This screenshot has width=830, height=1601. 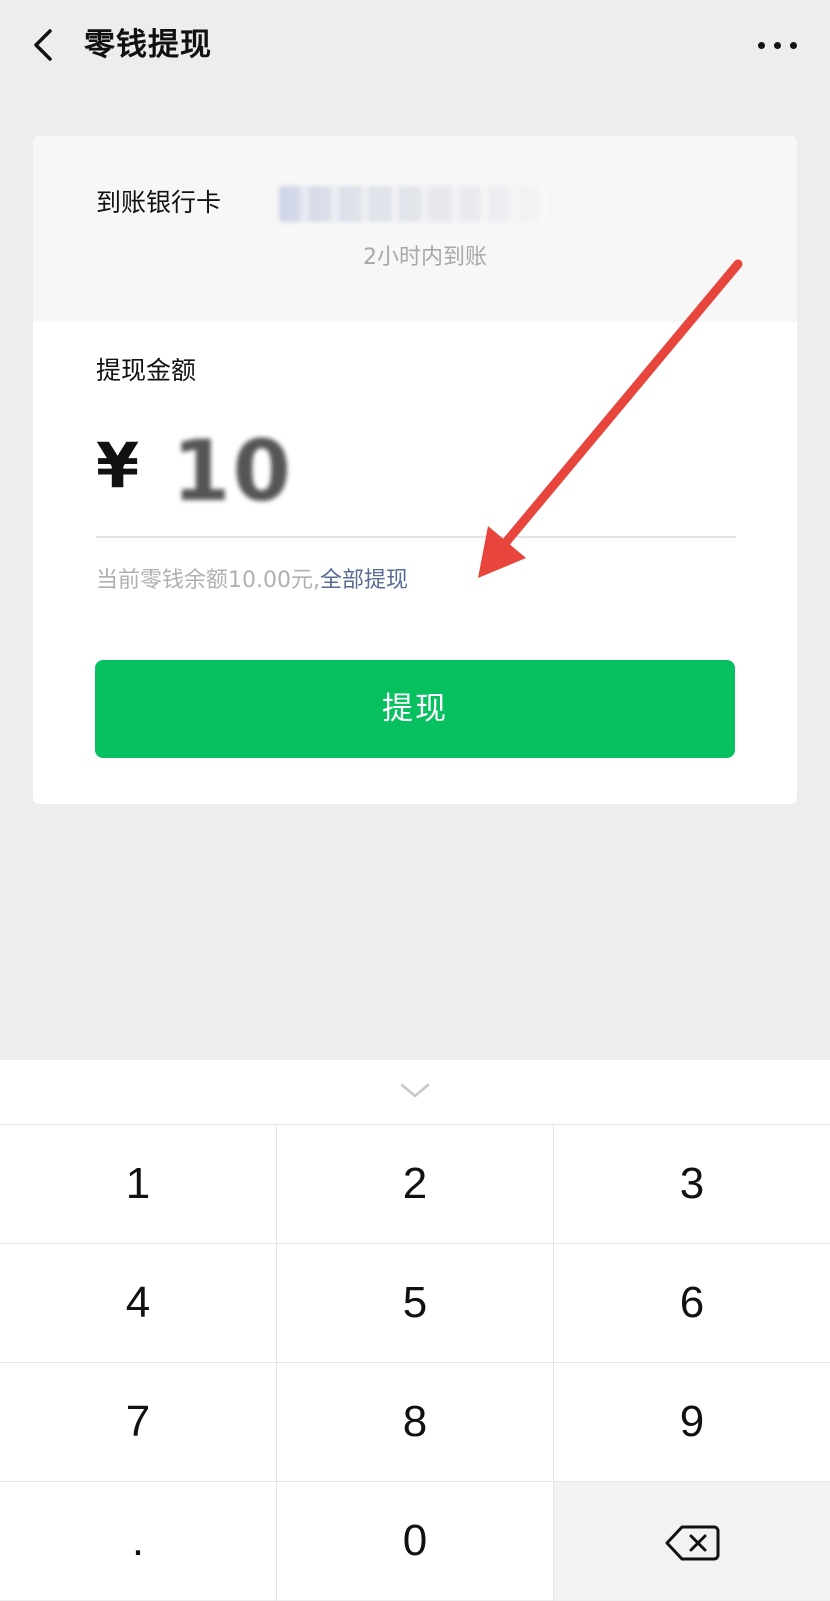 What do you see at coordinates (415, 229) in the screenshot?
I see `bank-card-section: 到账银行卡 2小时内到账` at bounding box center [415, 229].